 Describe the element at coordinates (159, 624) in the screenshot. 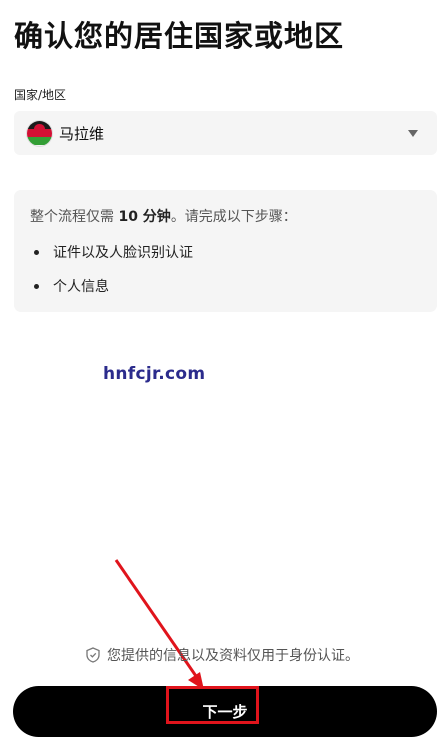

I see `annotation-arrow-icon` at that location.